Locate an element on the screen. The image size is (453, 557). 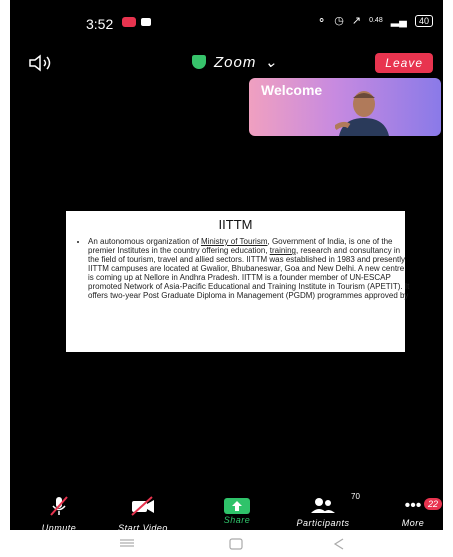
active-speaker-thumbnail: Welcome is located at coordinates (345, 107).